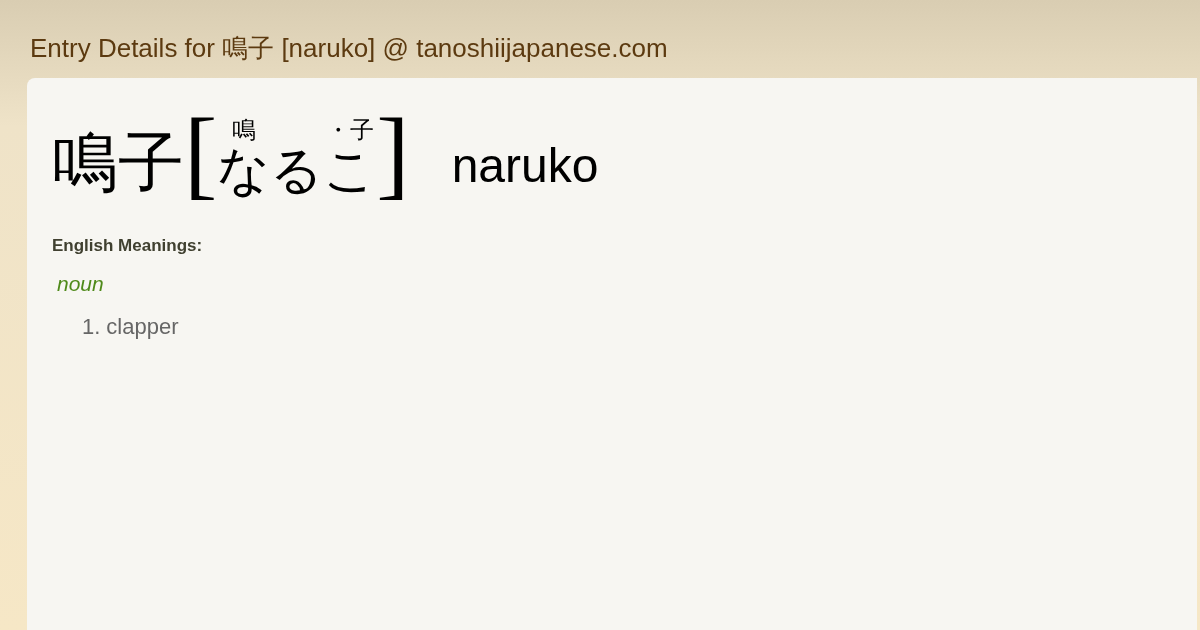  I want to click on kana-reading: こ, so click(350, 170).